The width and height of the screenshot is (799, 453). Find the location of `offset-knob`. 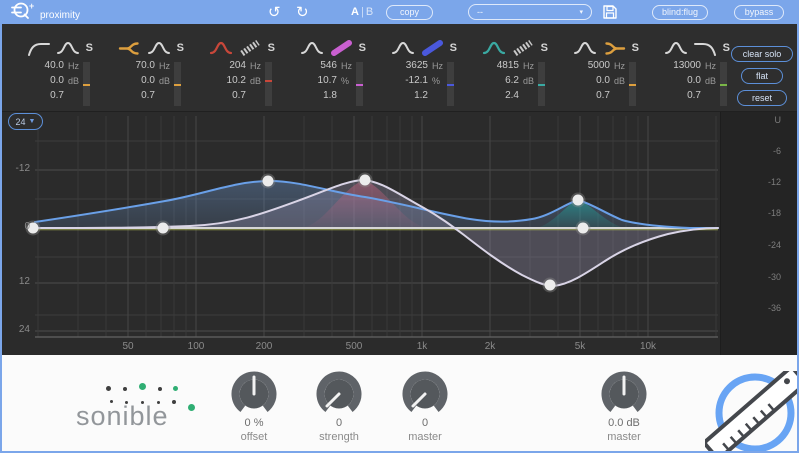

offset-knob is located at coordinates (254, 395).